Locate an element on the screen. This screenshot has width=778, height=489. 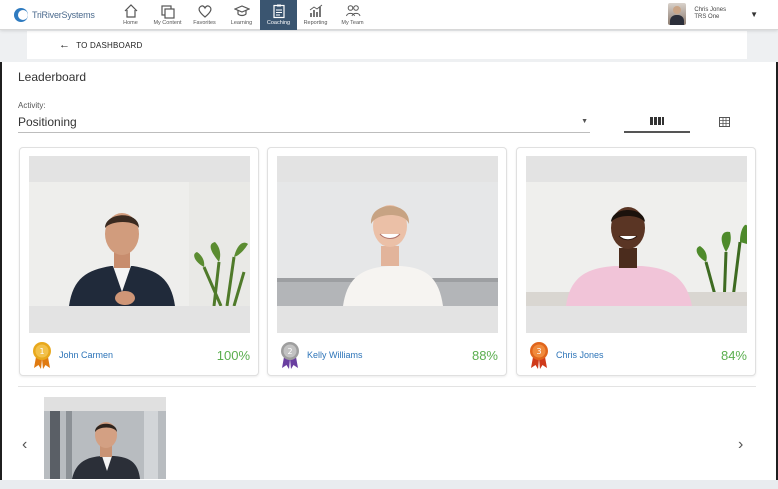
table-view-toggle is located at coordinates (724, 121).